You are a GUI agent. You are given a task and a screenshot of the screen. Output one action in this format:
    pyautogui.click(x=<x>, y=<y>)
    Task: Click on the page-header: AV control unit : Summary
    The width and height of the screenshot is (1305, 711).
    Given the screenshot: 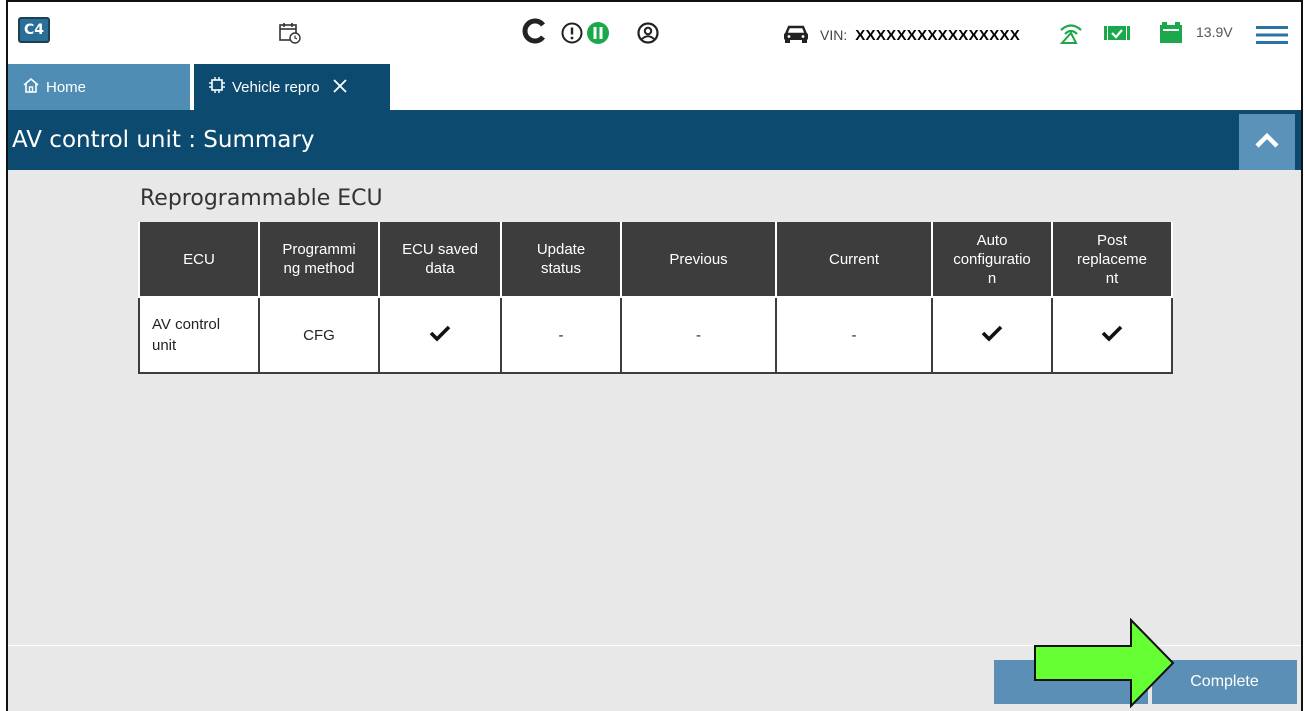 What is the action you would take?
    pyautogui.click(x=654, y=140)
    